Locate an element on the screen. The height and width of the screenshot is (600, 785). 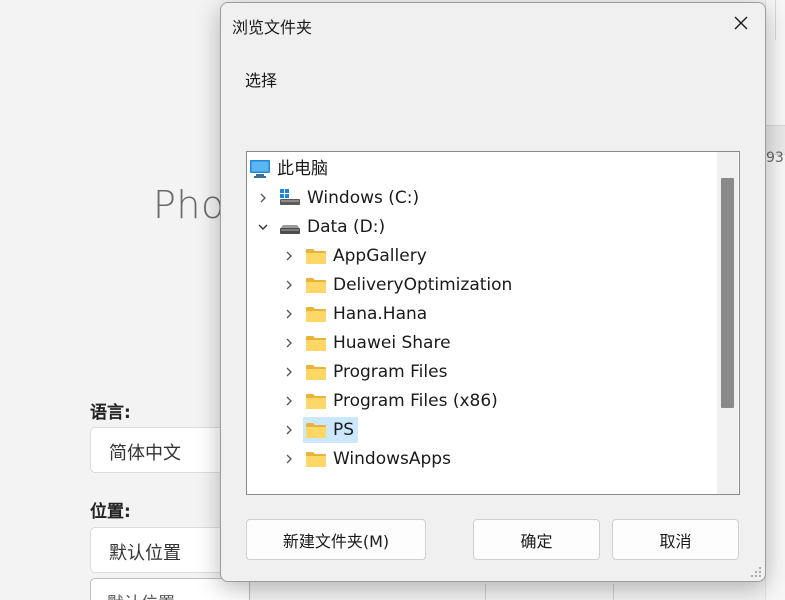
dialog-description: 选择 is located at coordinates (261, 80).